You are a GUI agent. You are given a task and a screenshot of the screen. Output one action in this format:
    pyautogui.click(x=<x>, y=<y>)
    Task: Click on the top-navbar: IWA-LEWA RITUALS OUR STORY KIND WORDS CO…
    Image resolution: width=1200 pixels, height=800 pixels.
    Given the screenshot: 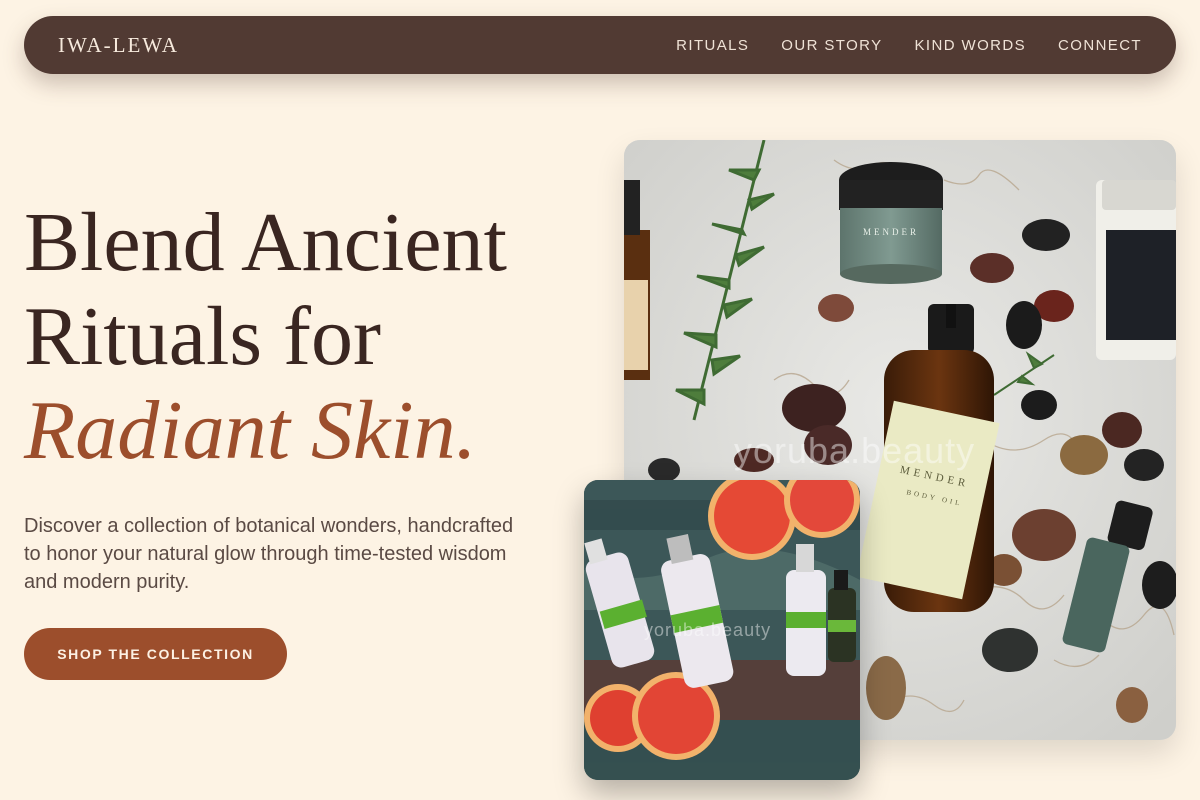 What is the action you would take?
    pyautogui.click(x=600, y=45)
    